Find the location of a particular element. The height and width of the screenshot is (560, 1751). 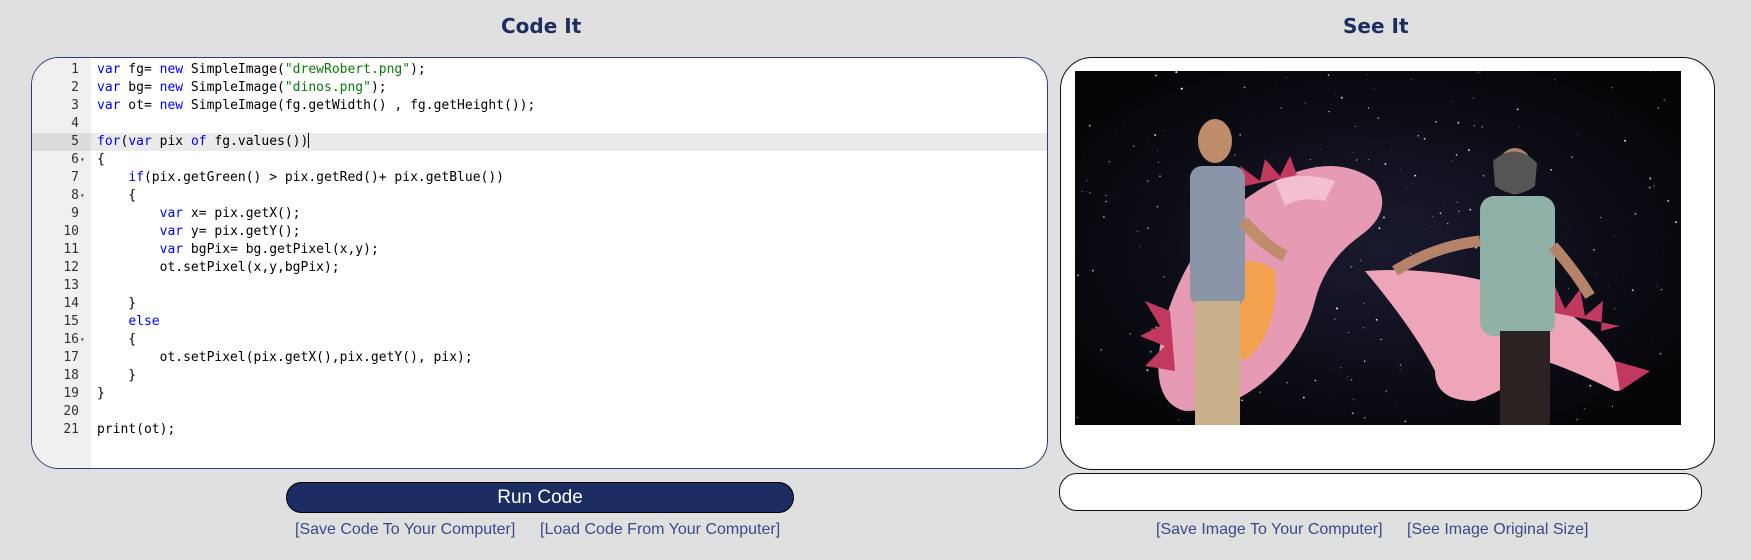

line-number: 15 is located at coordinates (71, 321).